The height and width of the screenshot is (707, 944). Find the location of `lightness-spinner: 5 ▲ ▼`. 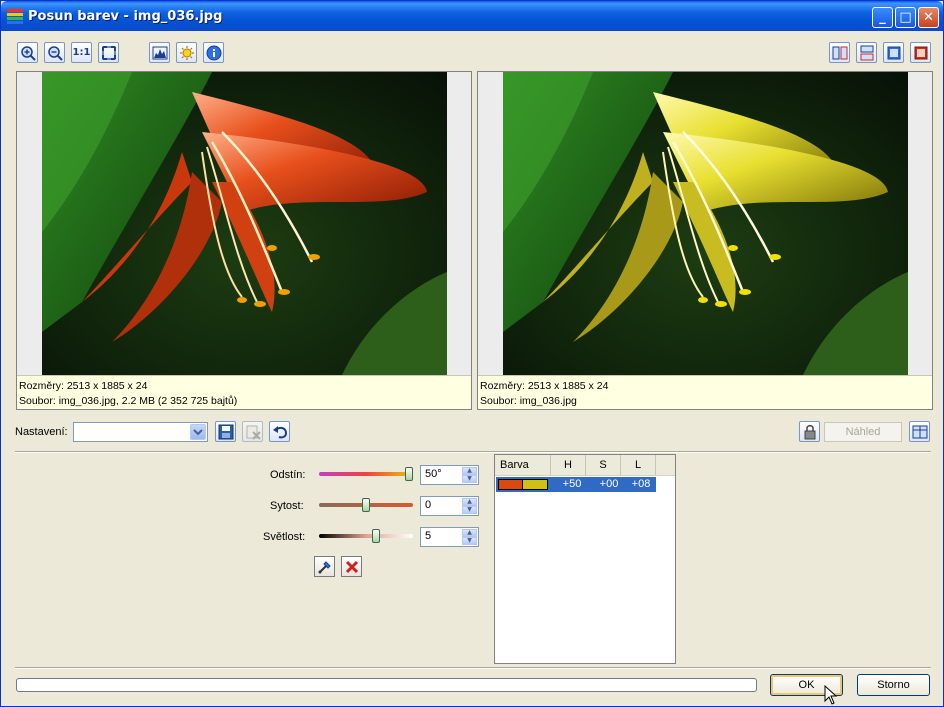

lightness-spinner: 5 ▲ ▼ is located at coordinates (449, 537).